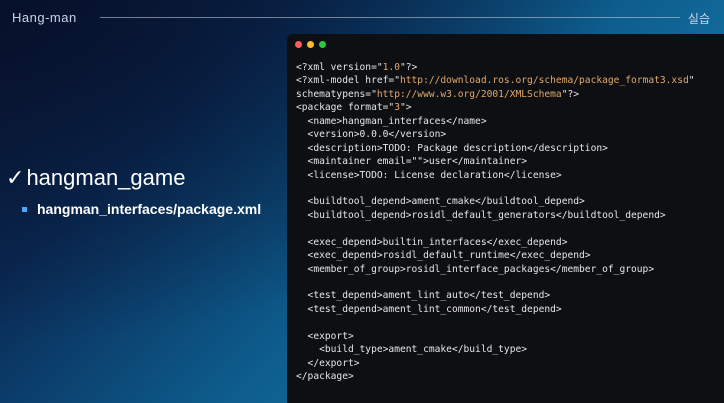 This screenshot has height=403, width=724. I want to click on minimize-dot-icon, so click(310, 44).